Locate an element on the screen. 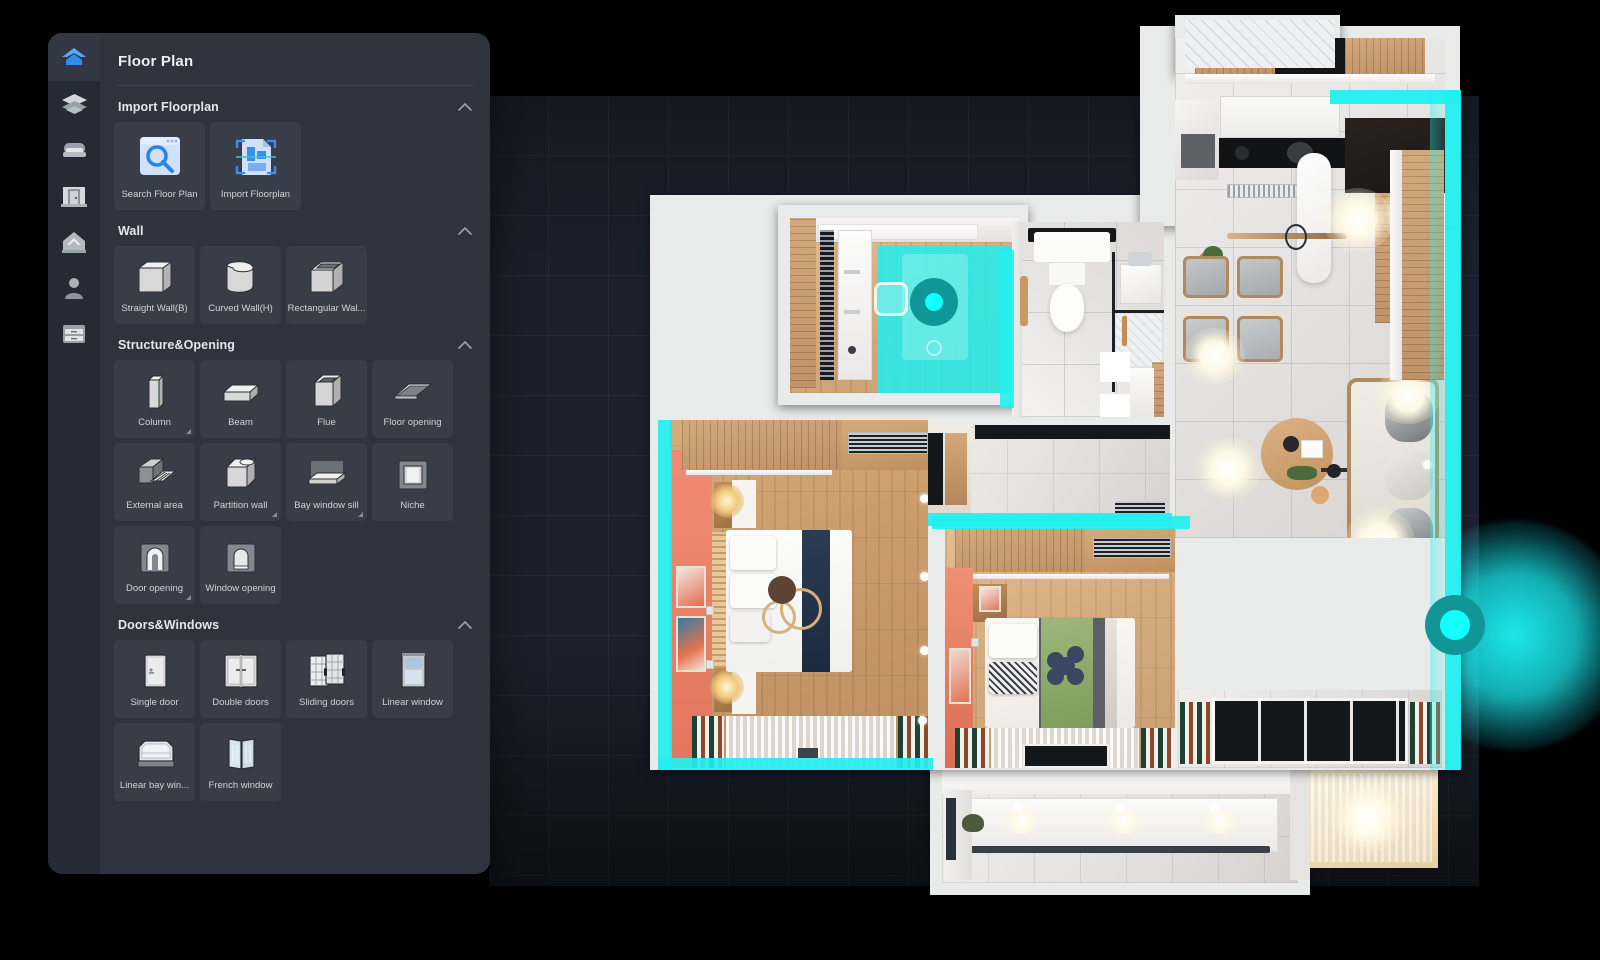 The height and width of the screenshot is (960, 1600). balcony-floor is located at coordinates (1120, 825).